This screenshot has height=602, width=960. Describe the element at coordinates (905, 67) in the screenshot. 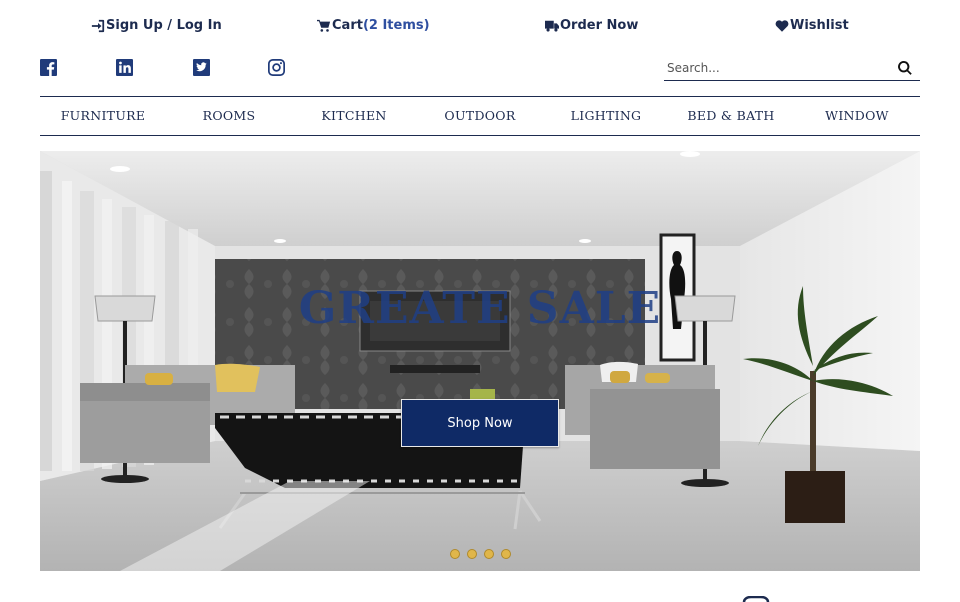

I see `search-icon` at that location.